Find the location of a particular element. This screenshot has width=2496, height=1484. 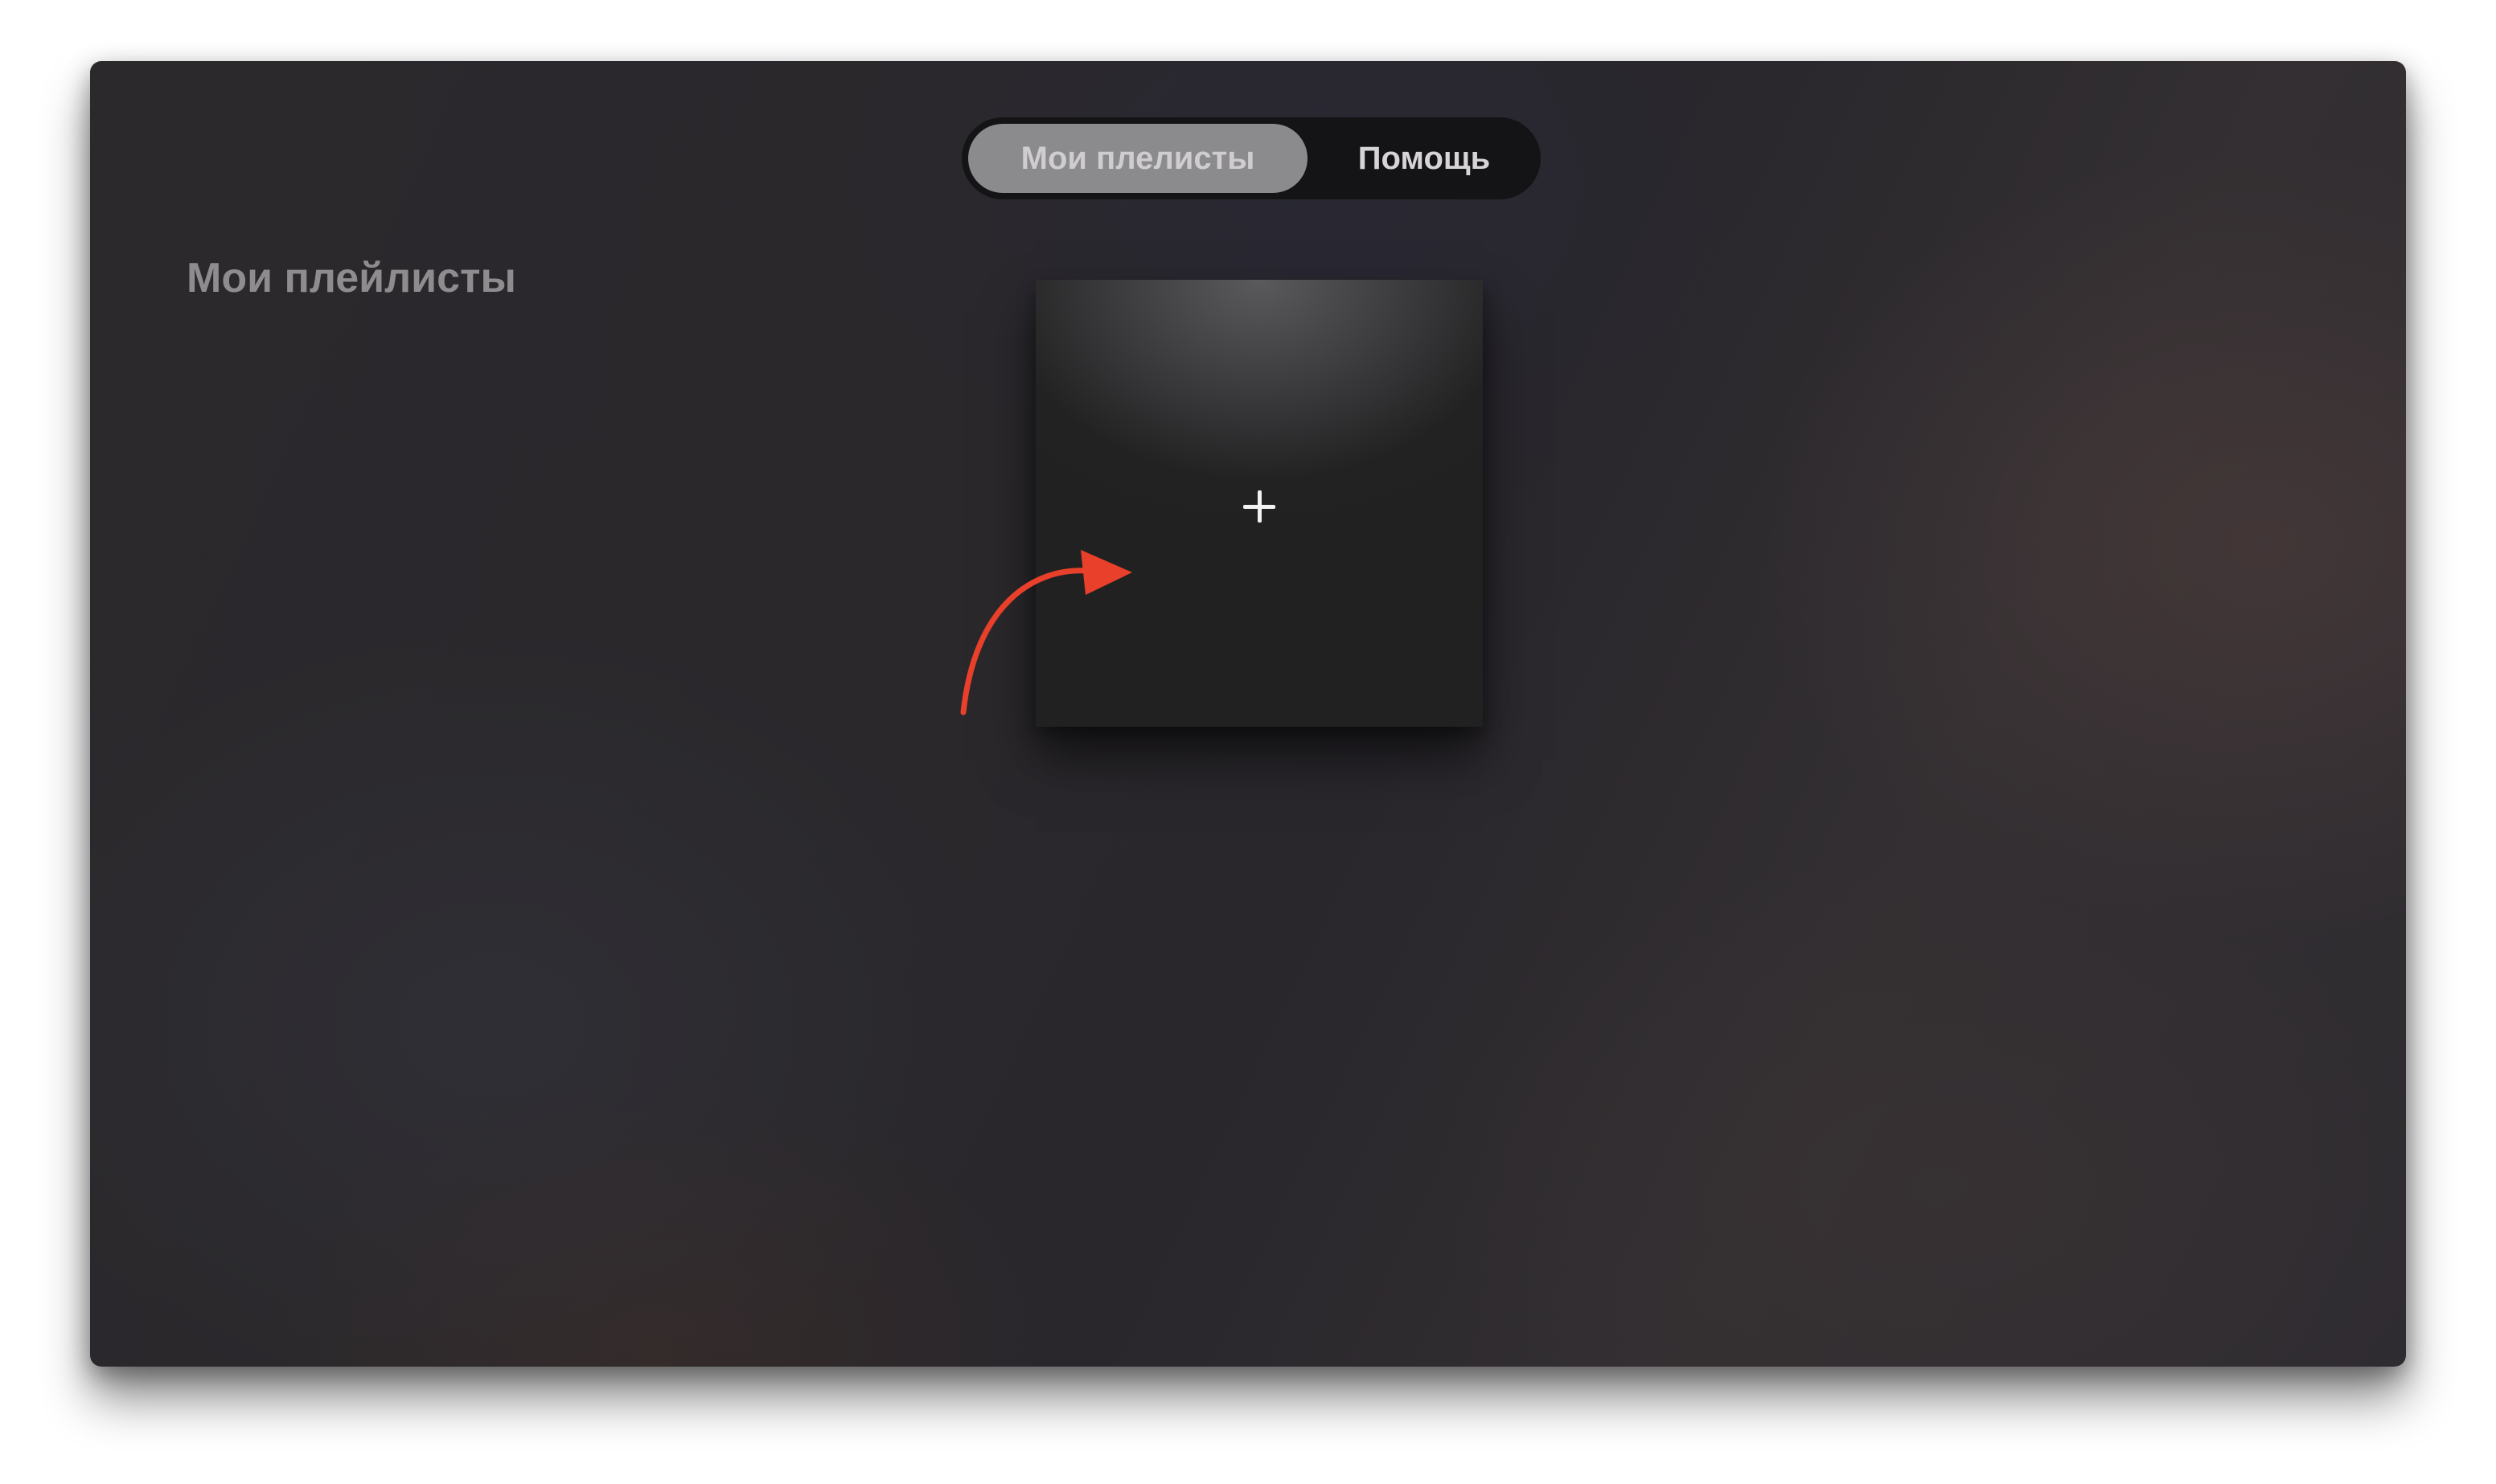

tab-help: Помощь is located at coordinates (1425, 159).